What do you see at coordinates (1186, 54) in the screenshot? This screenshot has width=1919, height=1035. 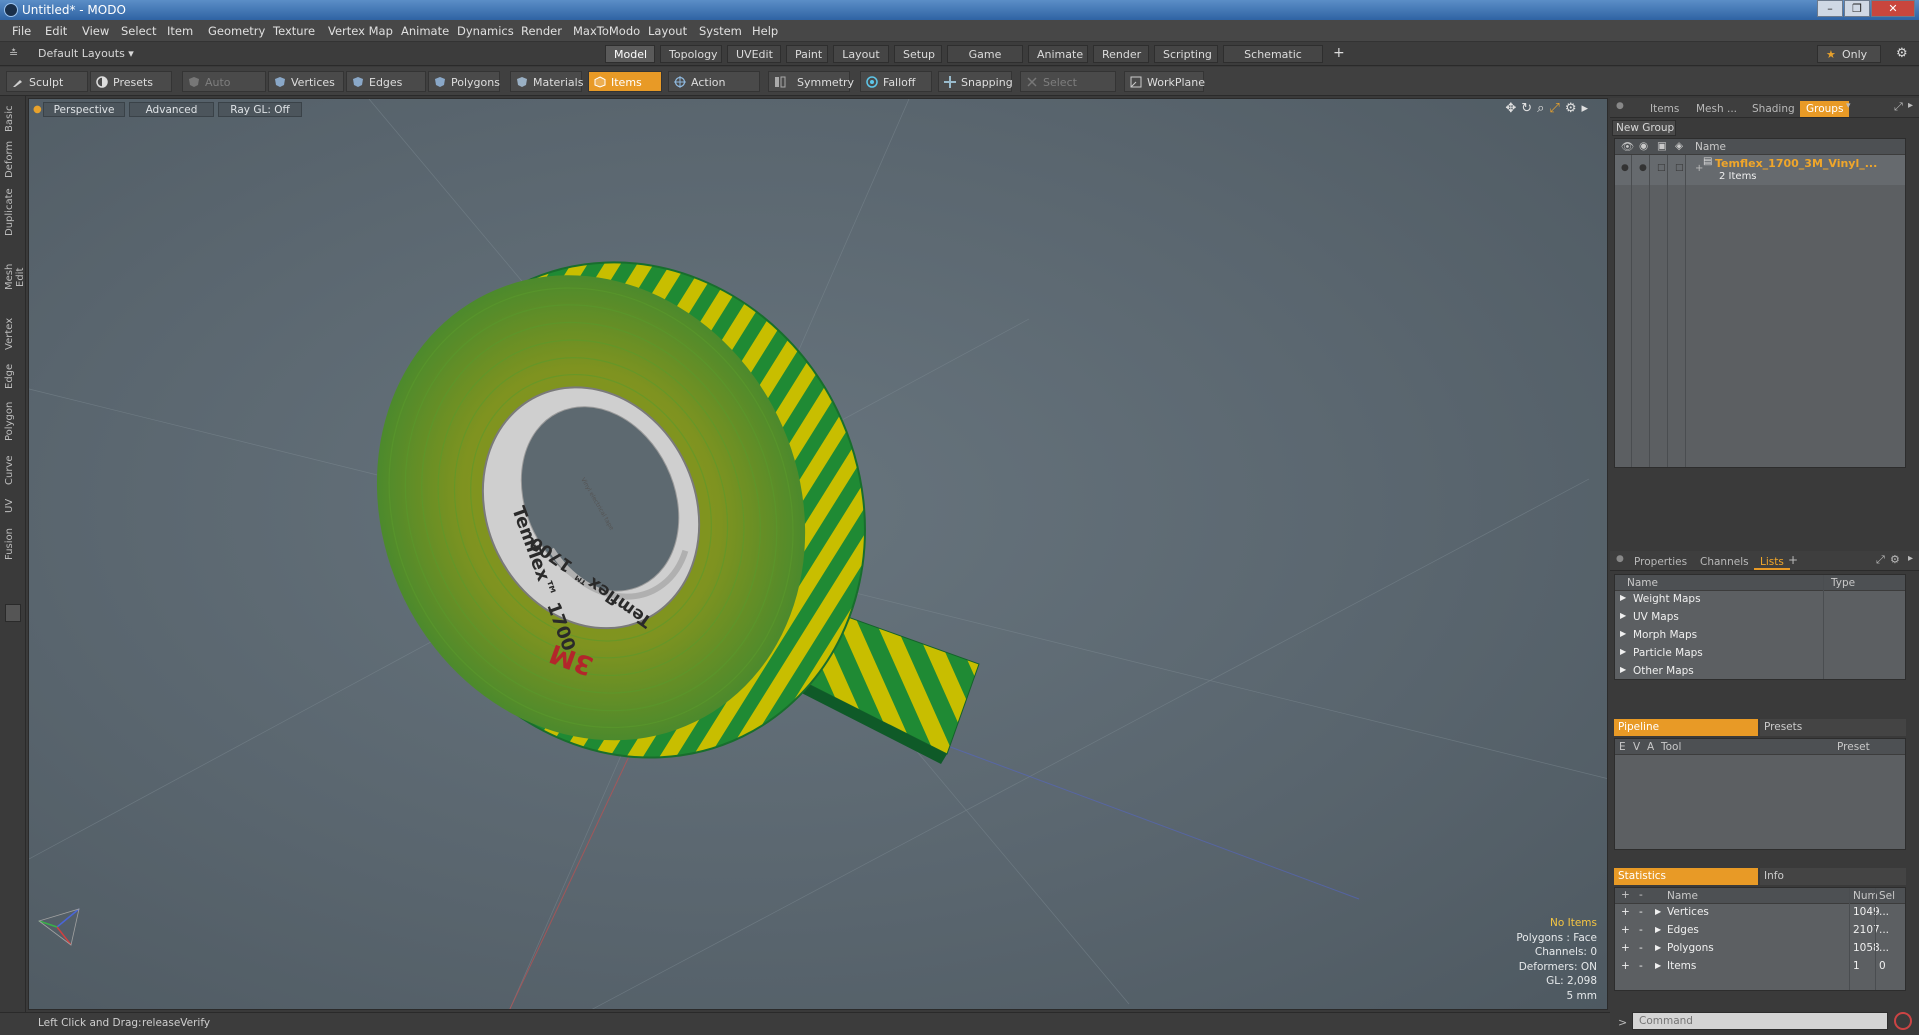 I see `tab-scripting: Scripting` at bounding box center [1186, 54].